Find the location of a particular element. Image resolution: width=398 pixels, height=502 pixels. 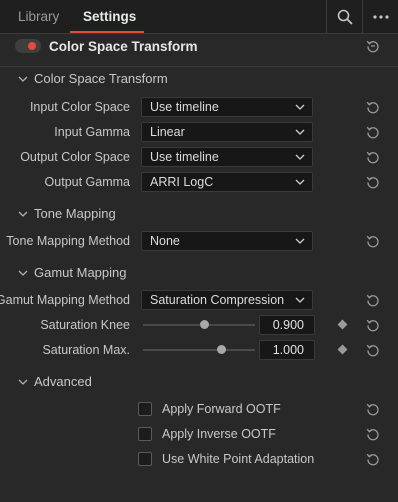

saturation-max-slider is located at coordinates (199, 349).